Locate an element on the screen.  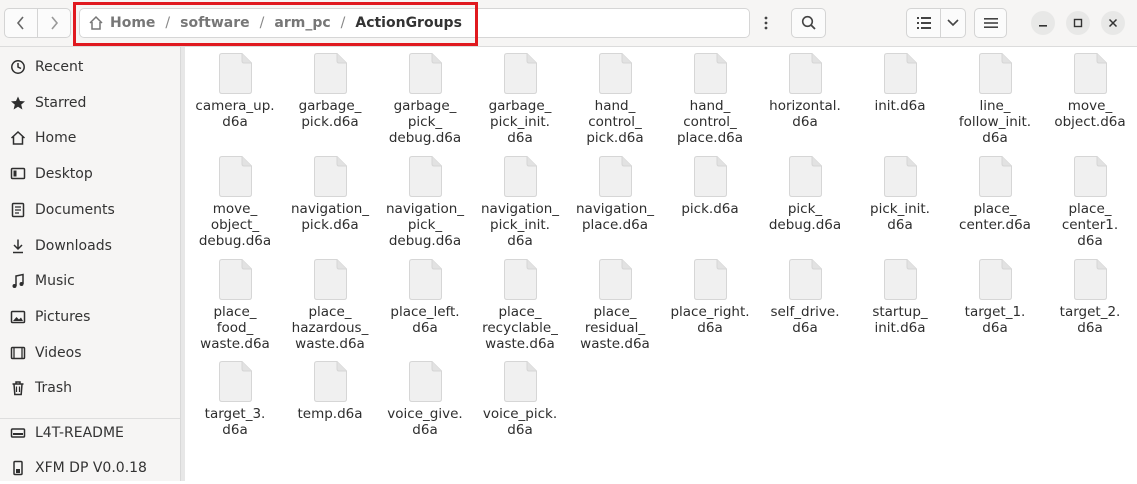
file-item: move_ object.d6a is located at coordinates (1089, 88).